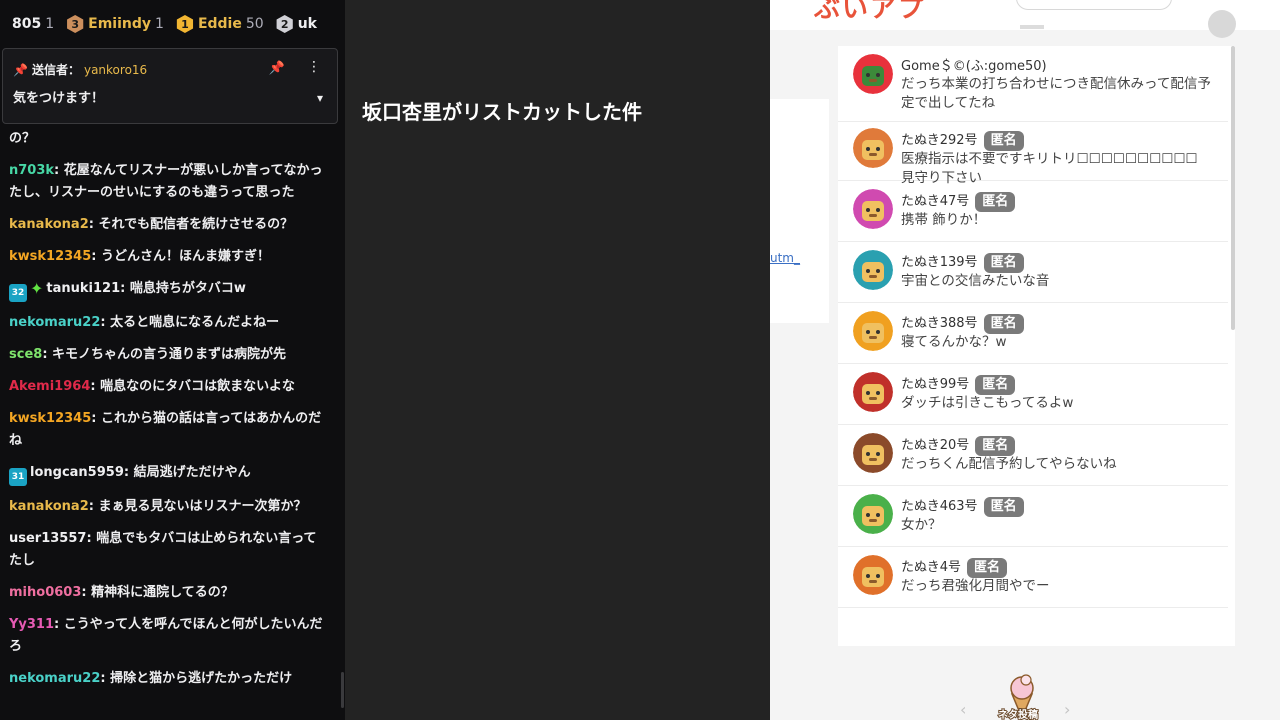 This screenshot has height=720, width=1280. I want to click on chat-username: Yy311, so click(31, 624).